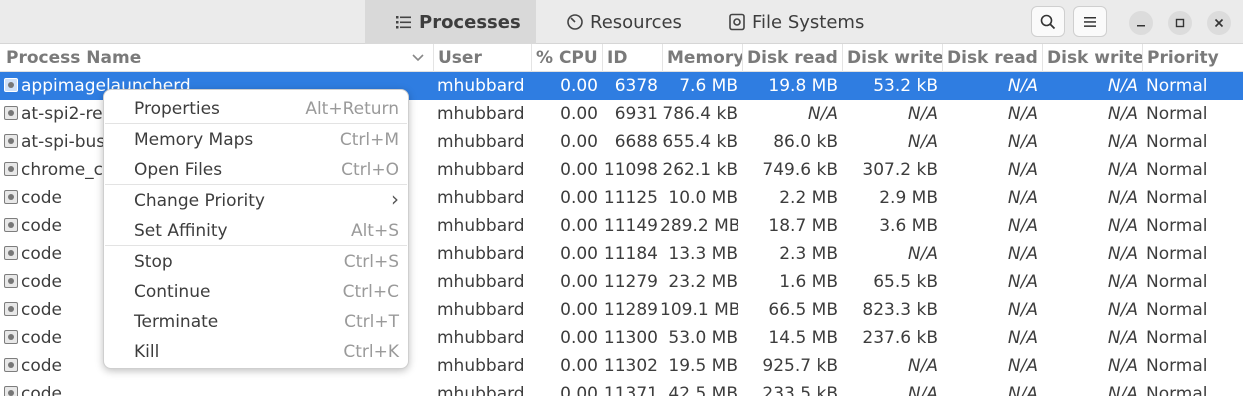 The image size is (1243, 396). I want to click on main-menu-button, so click(1090, 21).